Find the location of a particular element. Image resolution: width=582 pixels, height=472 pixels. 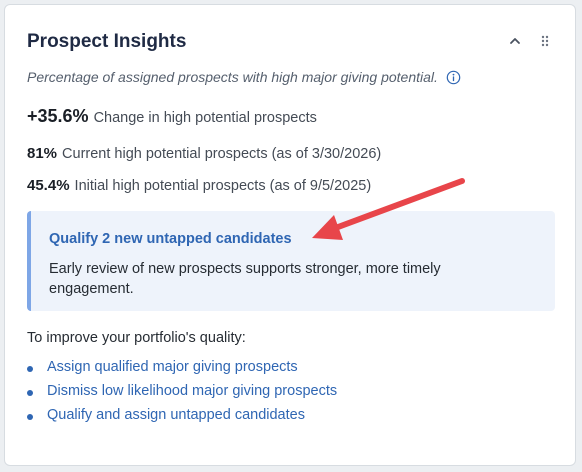

drag-handle-icon is located at coordinates (545, 41).